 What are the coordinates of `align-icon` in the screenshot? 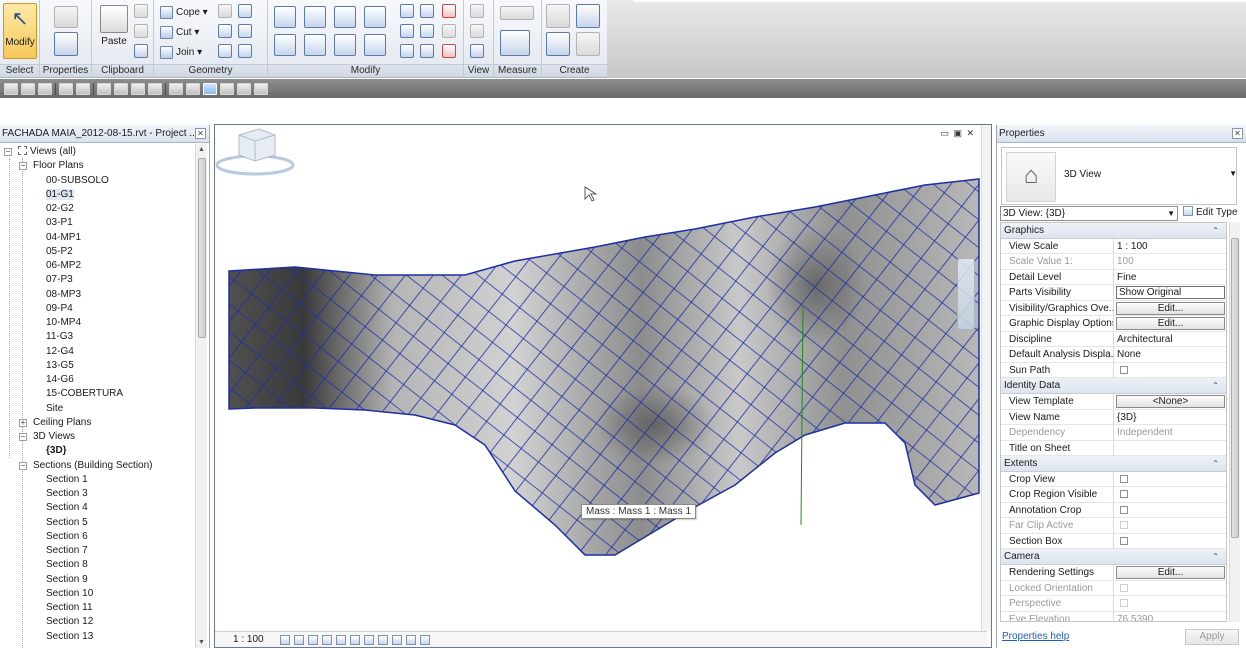 It's located at (285, 17).